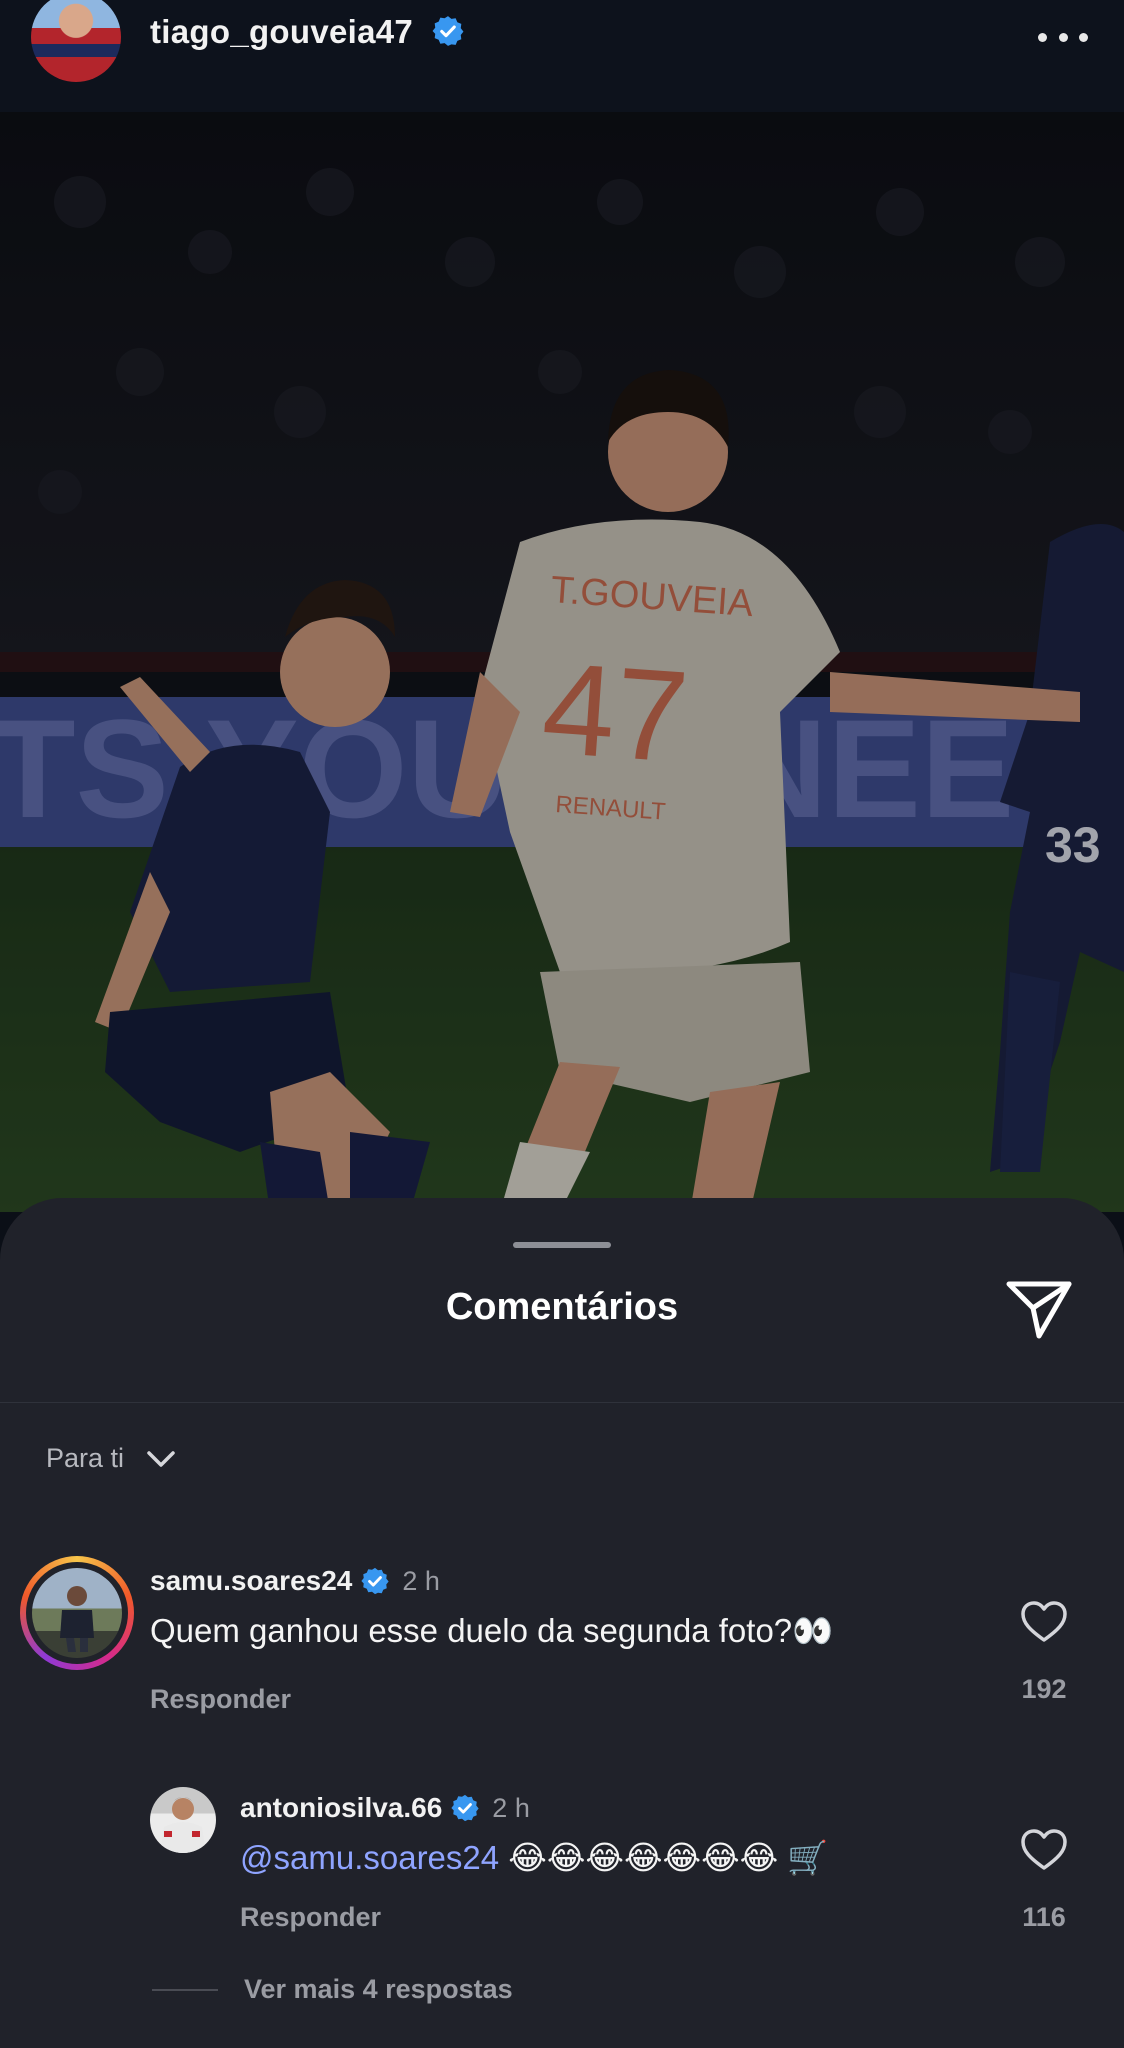  I want to click on sheet-drag-handle, so click(562, 1245).